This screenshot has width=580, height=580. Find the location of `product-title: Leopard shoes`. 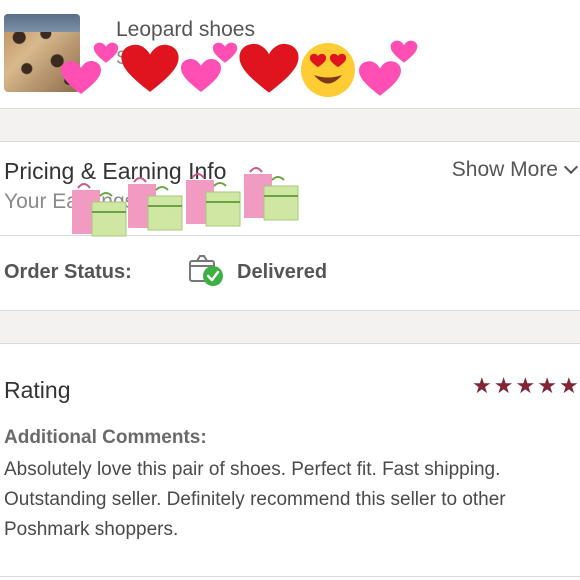

product-title: Leopard shoes is located at coordinates (185, 30).